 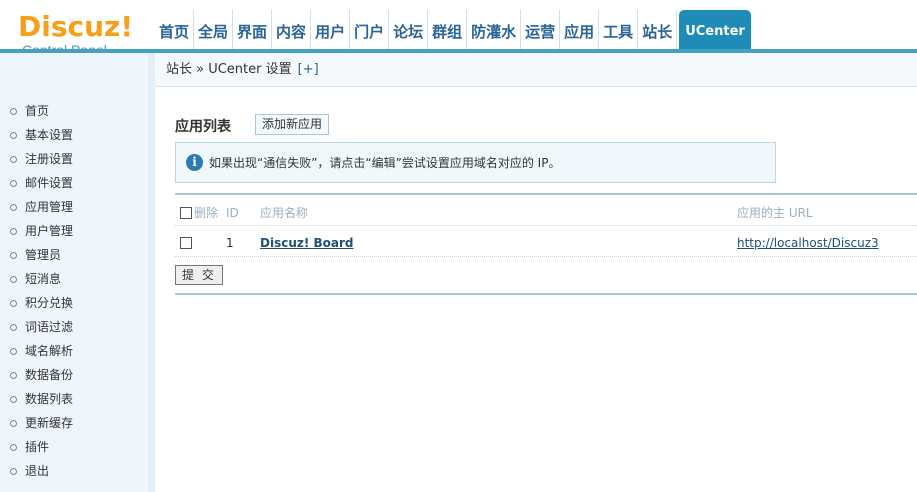 I want to click on sidebar-item-basic-settings: 基本设置, so click(x=36, y=135).